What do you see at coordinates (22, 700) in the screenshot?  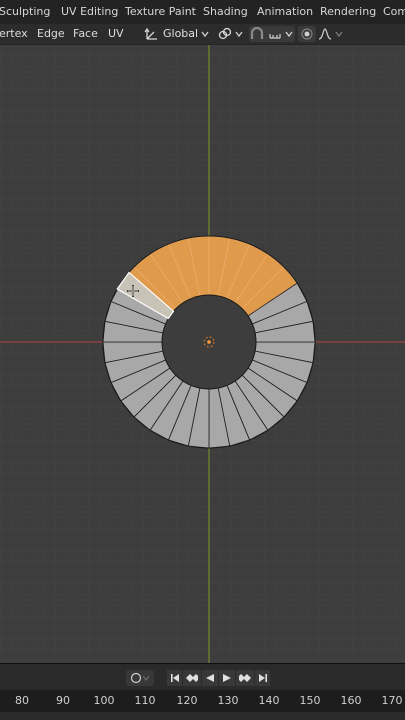 I see `frame-number: 80` at bounding box center [22, 700].